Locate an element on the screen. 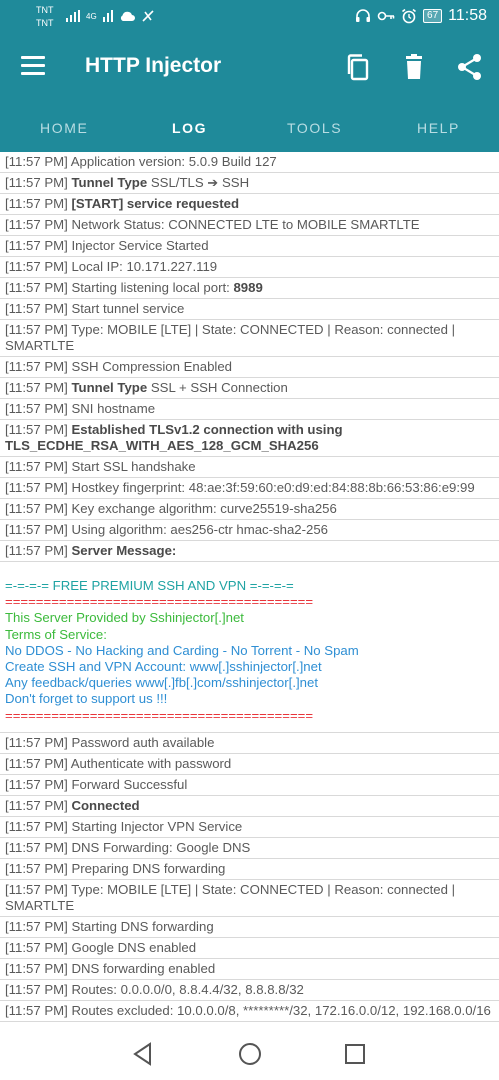  battery-indicator: 67 is located at coordinates (433, 16).